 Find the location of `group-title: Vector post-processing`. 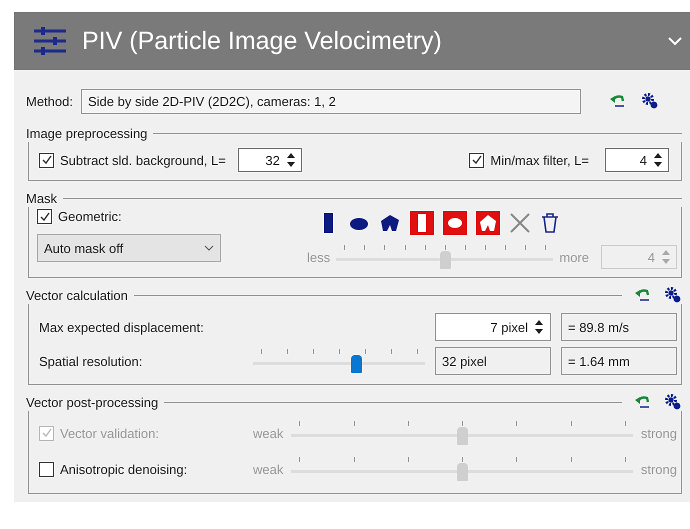

group-title: Vector post-processing is located at coordinates (92, 402).